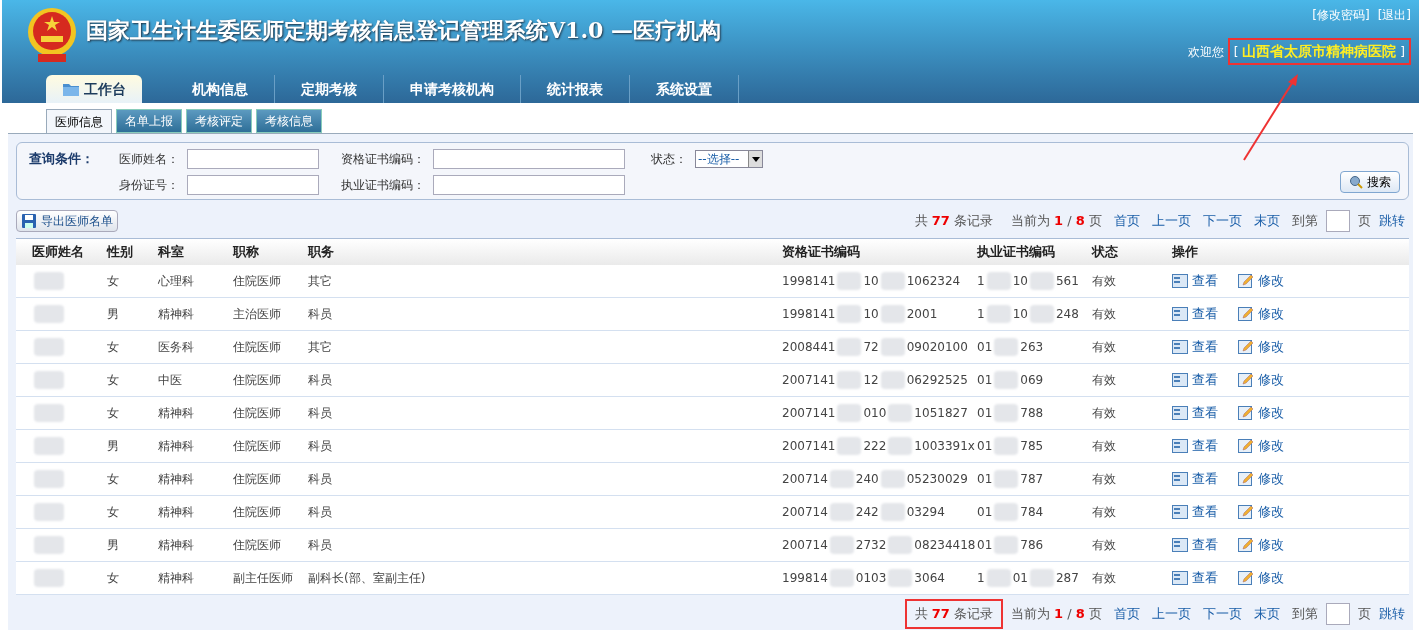 Image resolution: width=1421 pixels, height=630 pixels. What do you see at coordinates (1319, 51) in the screenshot?
I see `hospital-name: 山西省太原市精神病医院` at bounding box center [1319, 51].